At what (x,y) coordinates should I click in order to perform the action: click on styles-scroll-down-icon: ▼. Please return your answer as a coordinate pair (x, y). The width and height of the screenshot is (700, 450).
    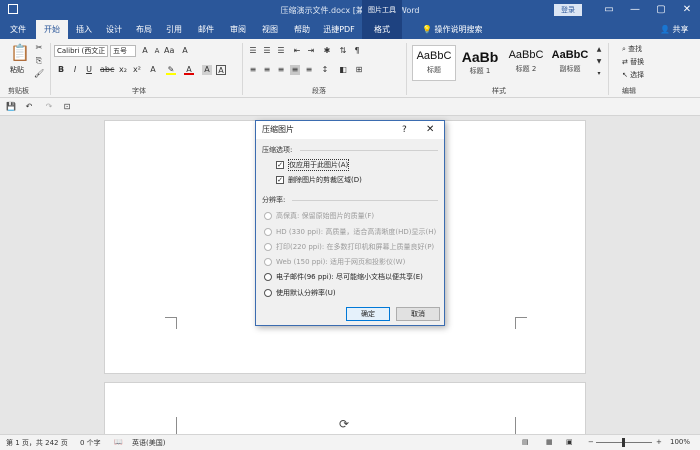
    Looking at the image, I should click on (599, 62).